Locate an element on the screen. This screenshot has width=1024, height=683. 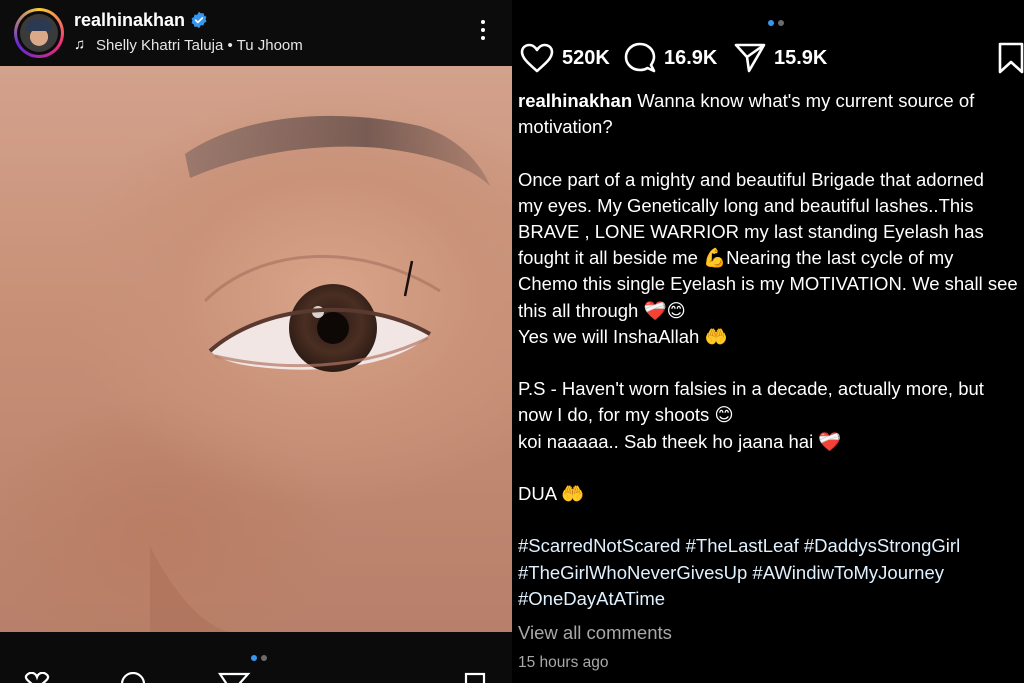
caption-text: koi naaaaa.. Sab theek ho jaana hai ❤️‍🩹 is located at coordinates (680, 441).